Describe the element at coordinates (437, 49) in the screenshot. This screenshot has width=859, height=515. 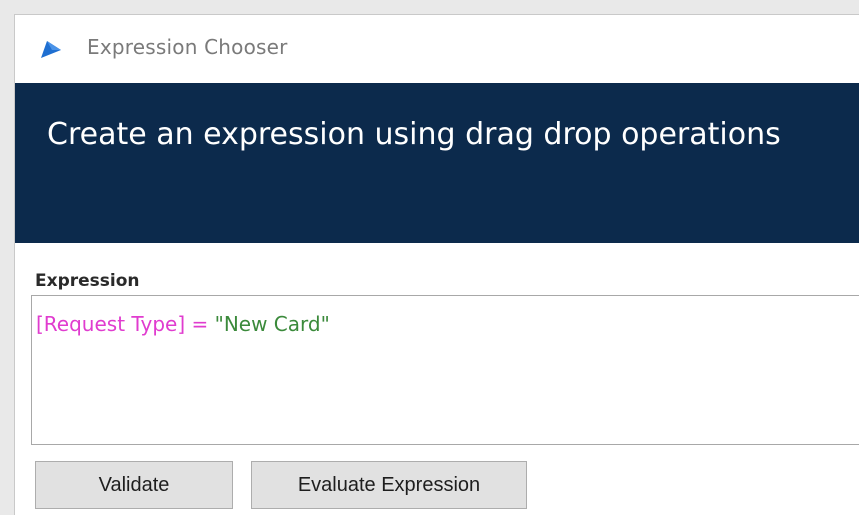
I see `title-bar: Expression Chooser` at that location.